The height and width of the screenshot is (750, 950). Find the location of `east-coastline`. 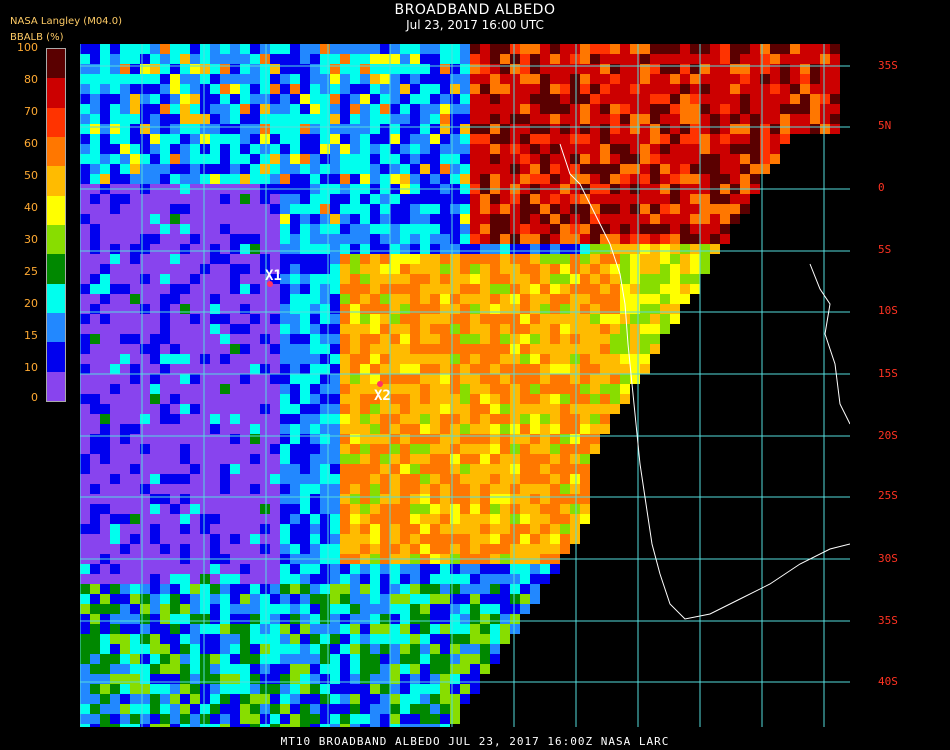

east-coastline is located at coordinates (829, 344).